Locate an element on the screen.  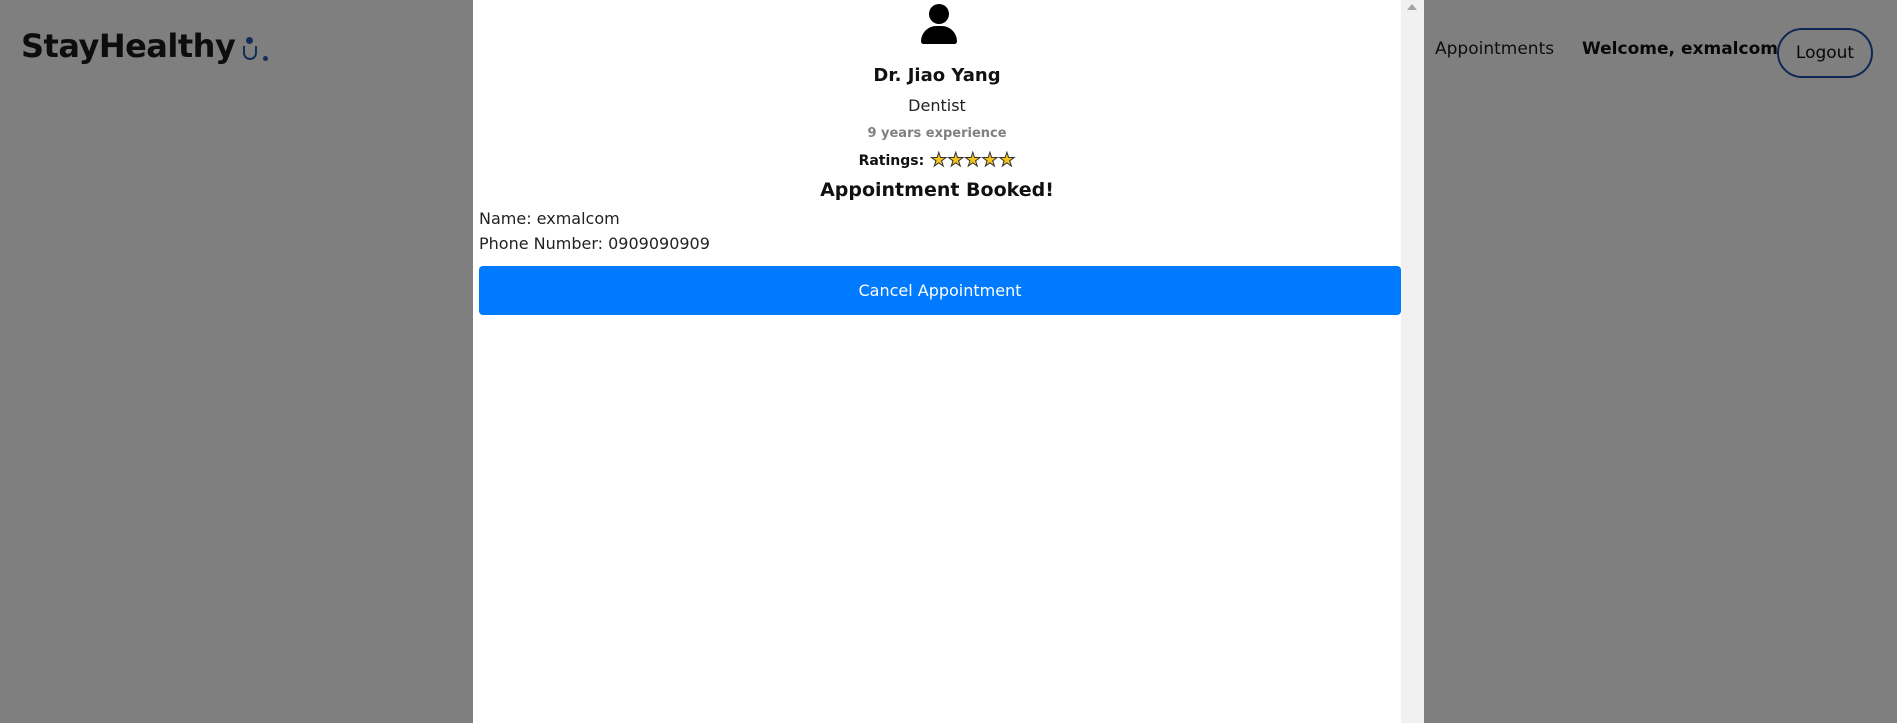
patient-name: Name: exmalcom is located at coordinates (549, 218).